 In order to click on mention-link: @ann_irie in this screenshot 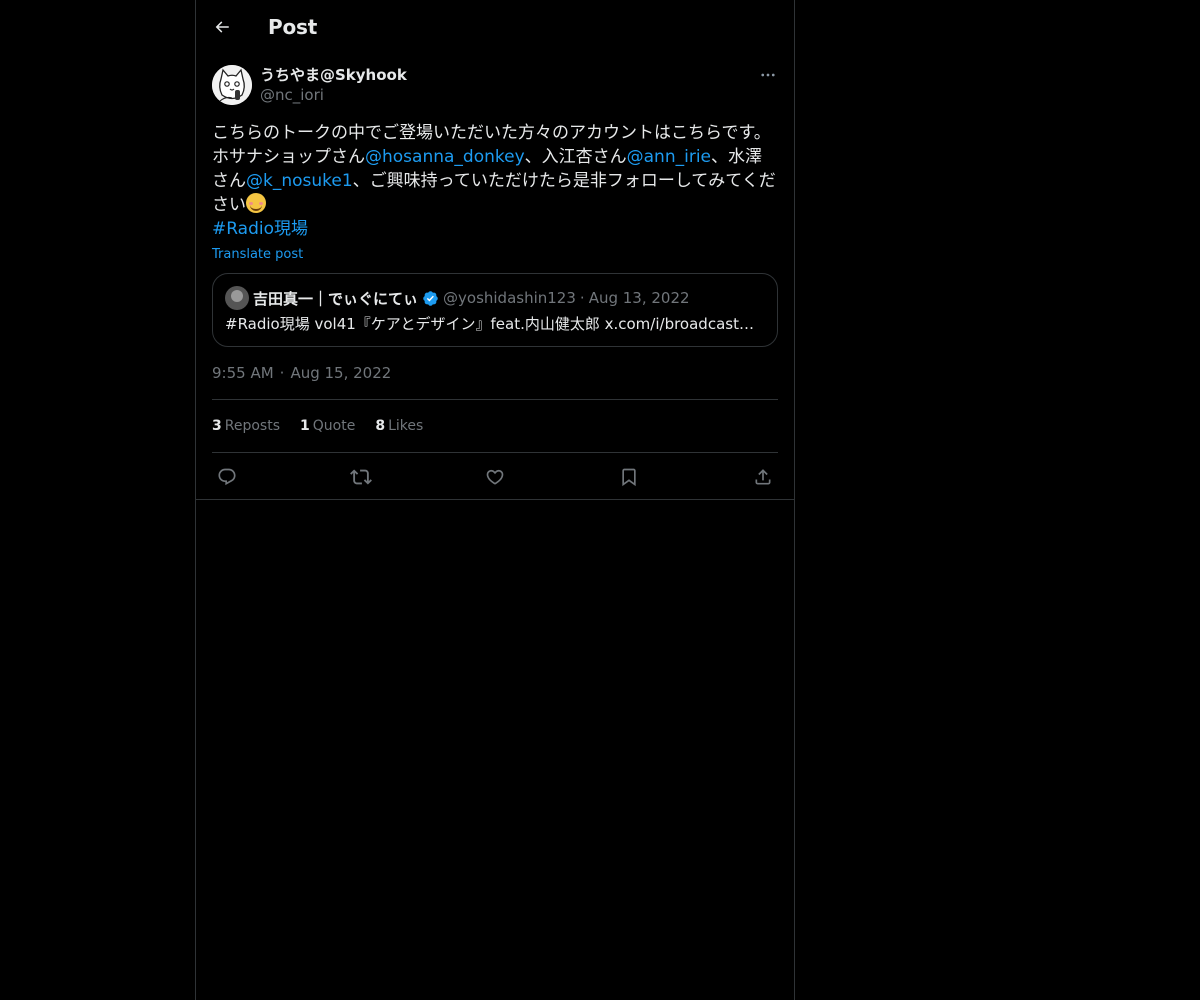, I will do `click(669, 157)`.